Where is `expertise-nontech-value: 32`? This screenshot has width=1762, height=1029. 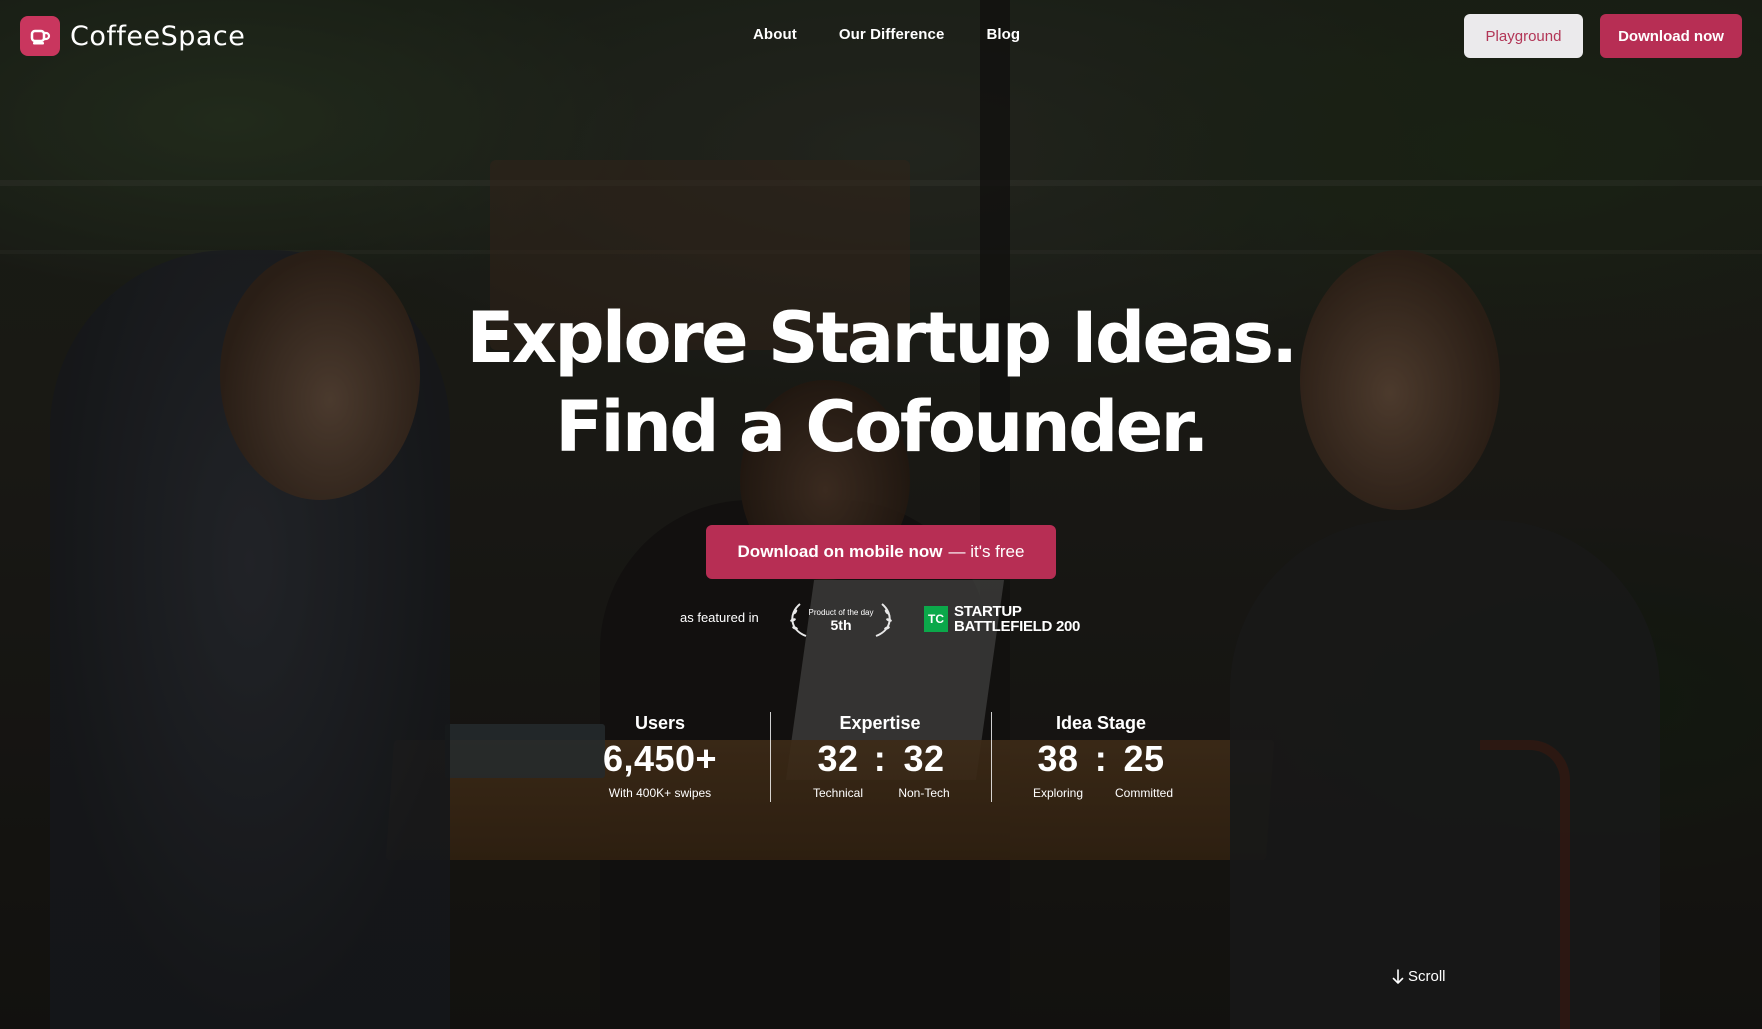
expertise-nontech-value: 32 is located at coordinates (924, 758).